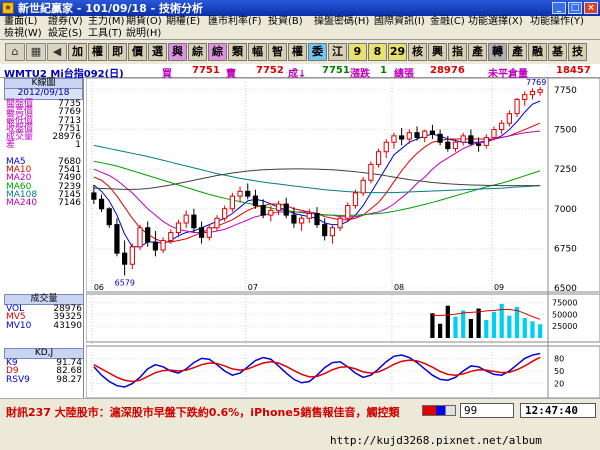 The height and width of the screenshot is (450, 600). Describe the element at coordinates (18, 379) in the screenshot. I see `indicator-label: RSV9` at that location.